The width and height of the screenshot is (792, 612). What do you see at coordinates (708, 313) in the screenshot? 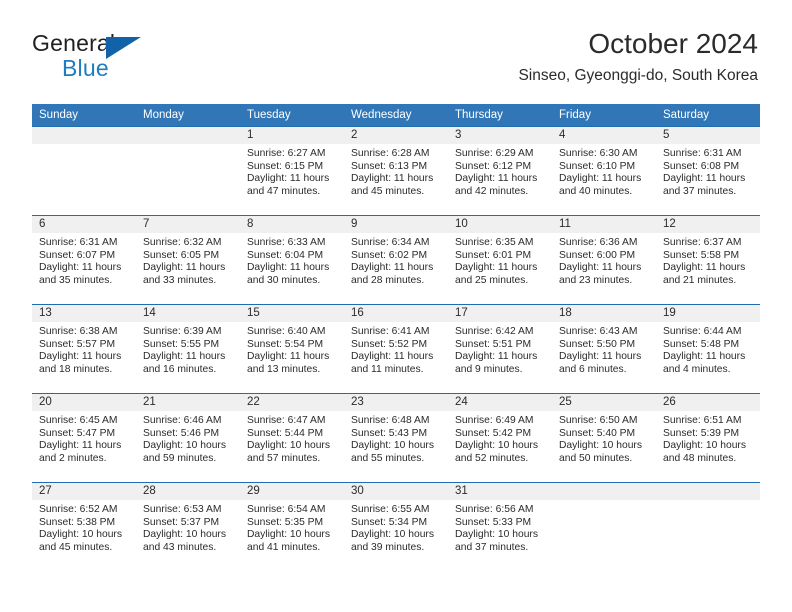
I see `day-number: 19` at bounding box center [708, 313].